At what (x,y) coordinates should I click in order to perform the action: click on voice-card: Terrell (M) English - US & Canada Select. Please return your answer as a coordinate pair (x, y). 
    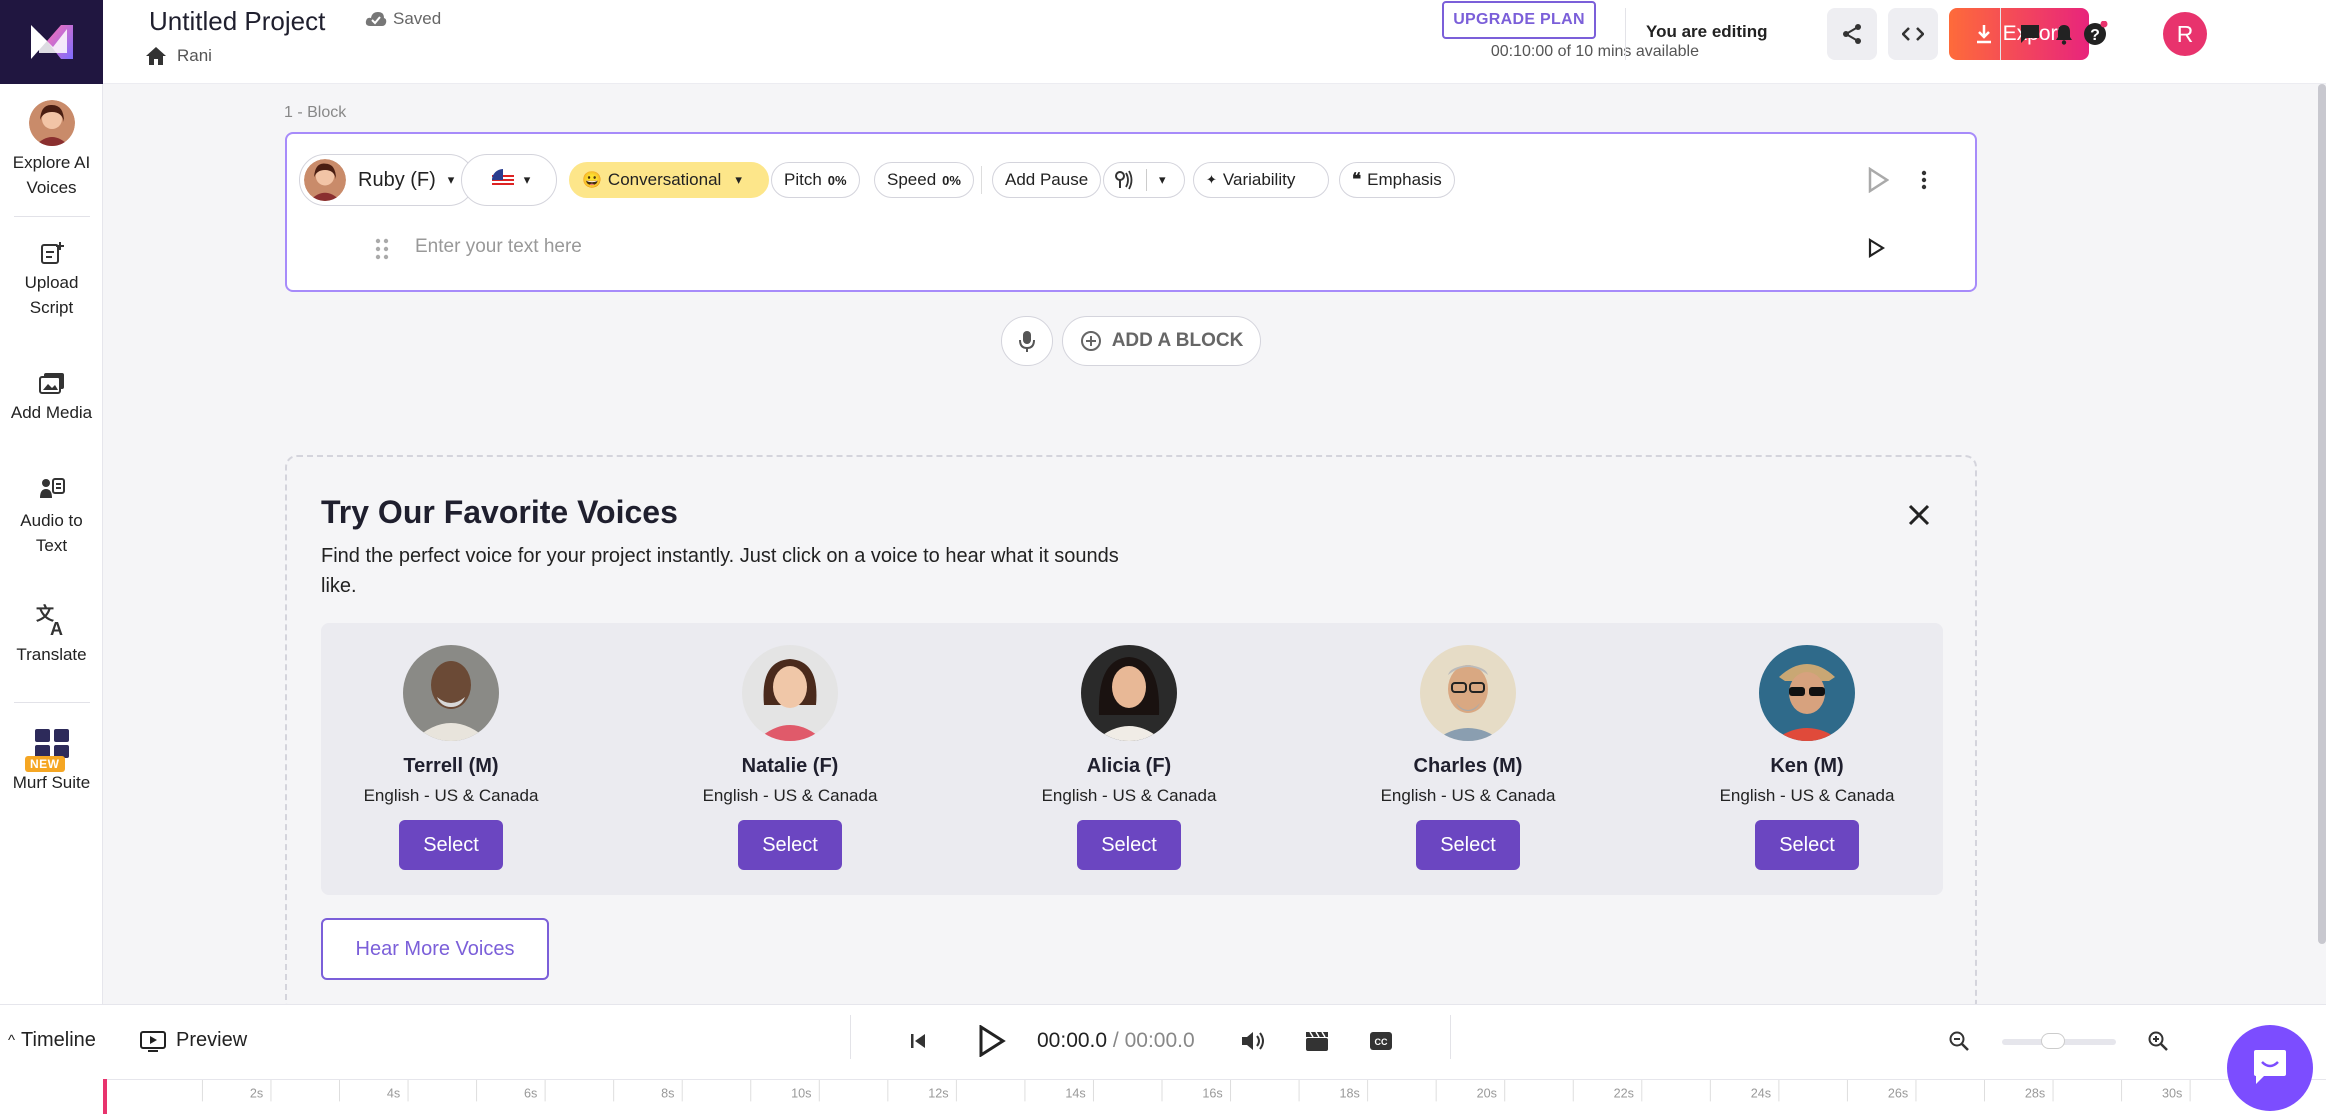
    Looking at the image, I should click on (451, 757).